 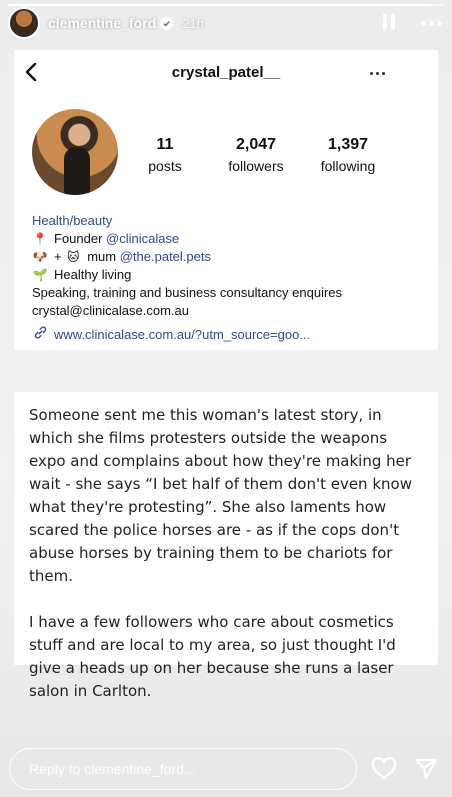 What do you see at coordinates (193, 23) in the screenshot?
I see `story-timestamp: 21h` at bounding box center [193, 23].